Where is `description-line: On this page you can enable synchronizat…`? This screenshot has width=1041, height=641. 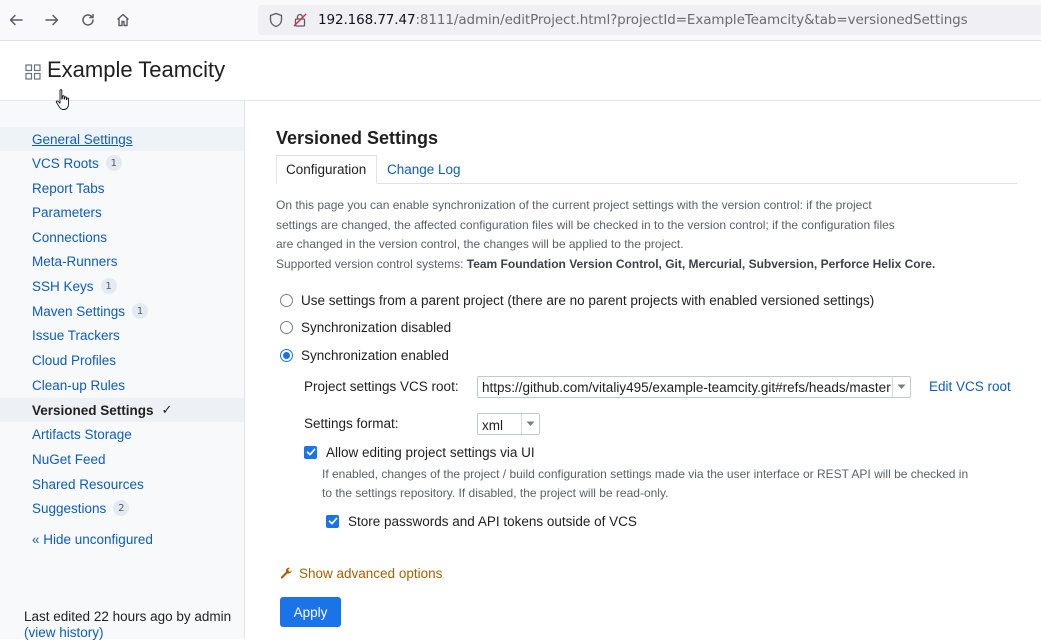 description-line: On this page you can enable synchronizat… is located at coordinates (574, 205).